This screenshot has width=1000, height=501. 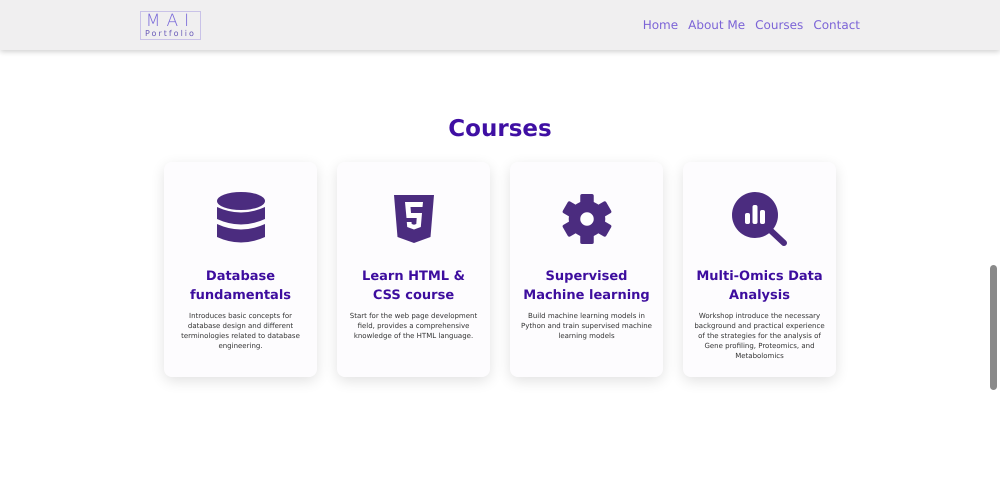 I want to click on nav-link: Home, so click(x=660, y=25).